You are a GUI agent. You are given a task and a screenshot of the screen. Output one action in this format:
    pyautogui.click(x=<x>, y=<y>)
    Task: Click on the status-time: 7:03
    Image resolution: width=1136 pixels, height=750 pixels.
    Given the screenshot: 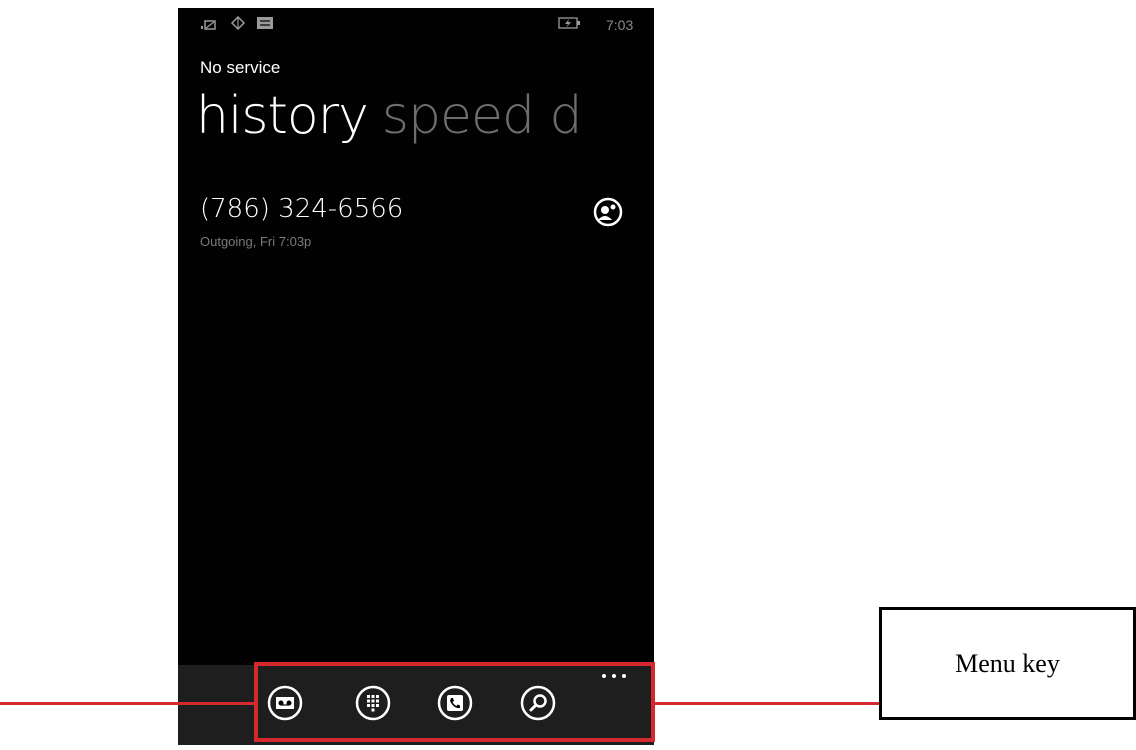 What is the action you would take?
    pyautogui.click(x=620, y=25)
    